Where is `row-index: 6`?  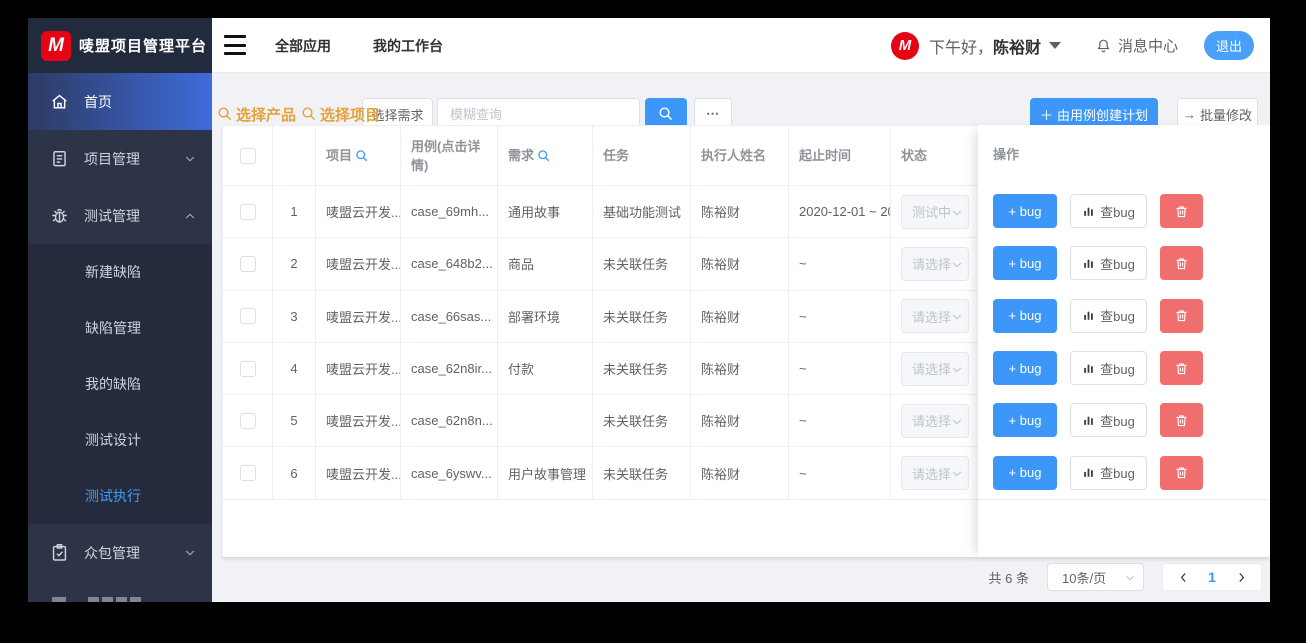
row-index: 6 is located at coordinates (294, 473).